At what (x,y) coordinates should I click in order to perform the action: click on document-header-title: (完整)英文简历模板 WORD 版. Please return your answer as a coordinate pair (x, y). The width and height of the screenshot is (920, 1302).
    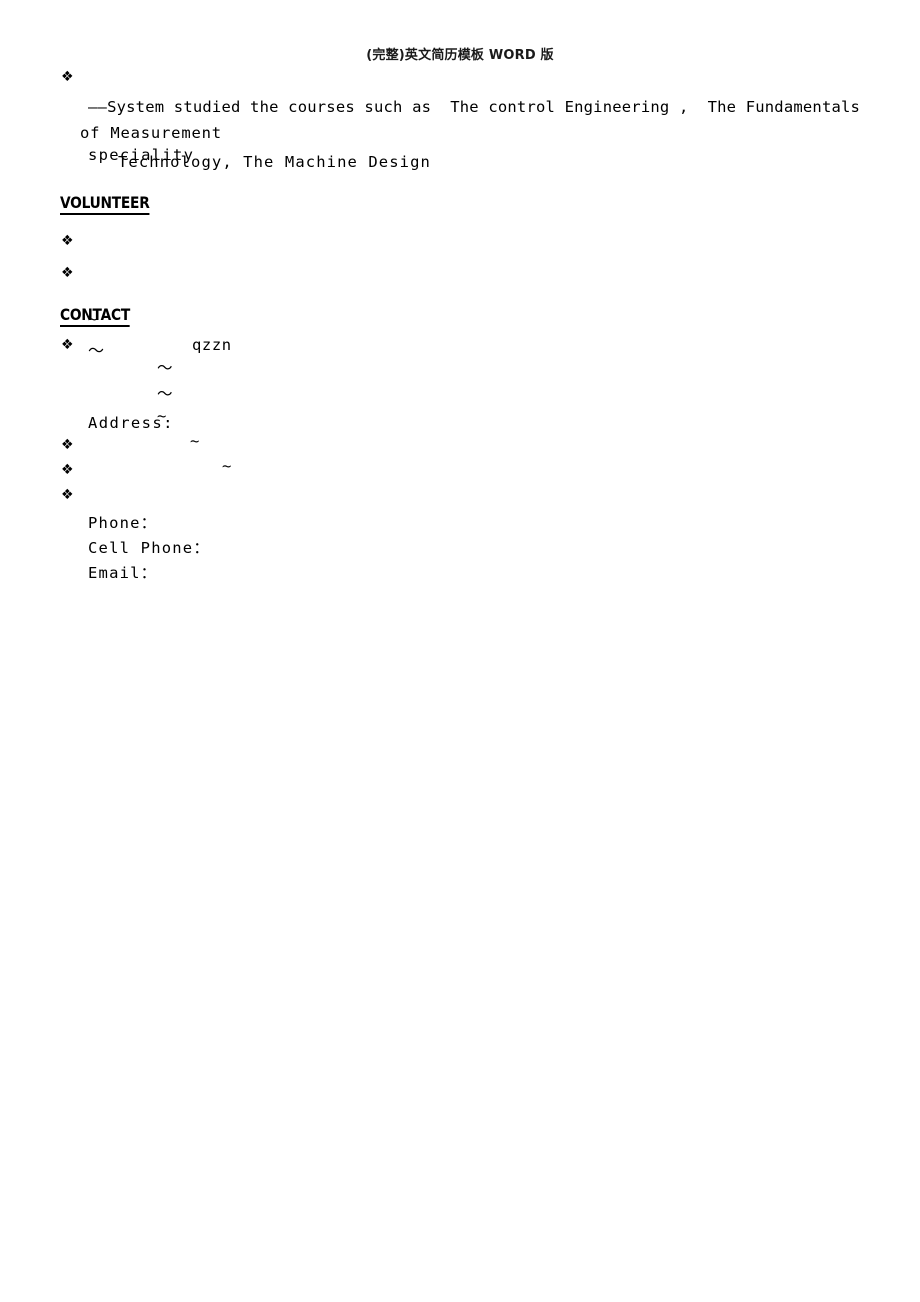
    Looking at the image, I should click on (460, 55).